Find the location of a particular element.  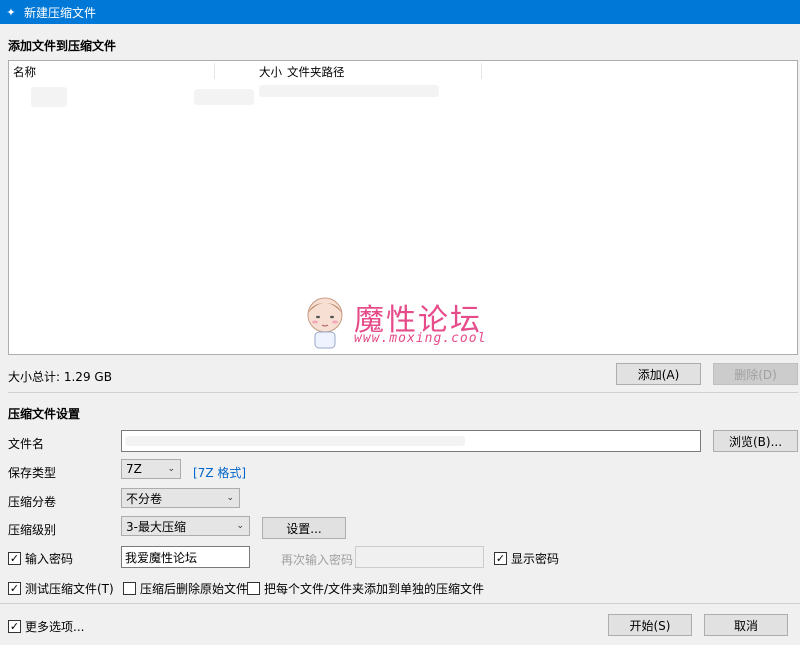

split-volume-select: 不分卷 ⌄ is located at coordinates (180, 498).